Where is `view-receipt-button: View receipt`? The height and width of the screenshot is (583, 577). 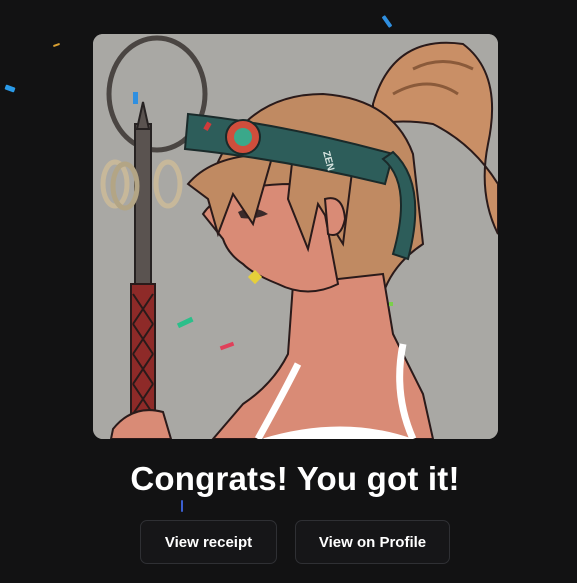
view-receipt-button: View receipt is located at coordinates (208, 542).